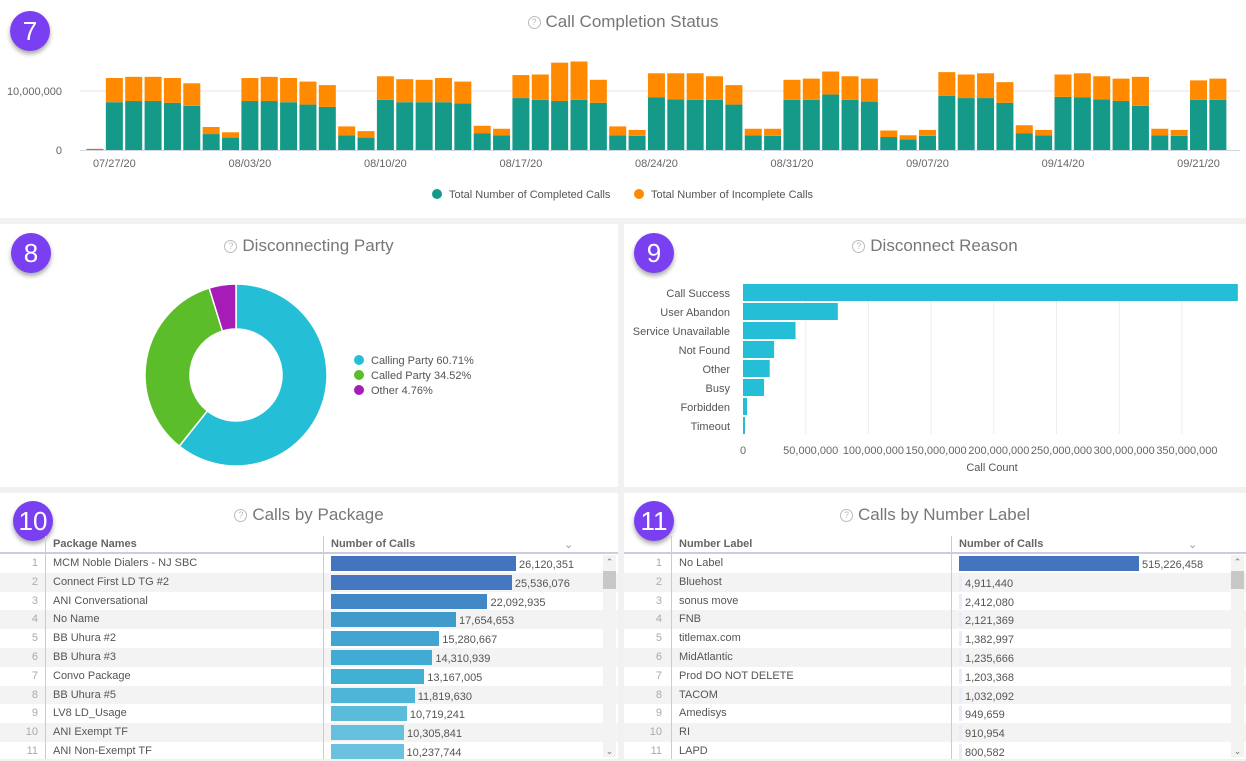 The width and height of the screenshot is (1246, 761). Describe the element at coordinates (935, 582) in the screenshot. I see `table-row: 2Bluehost4,911,440` at that location.